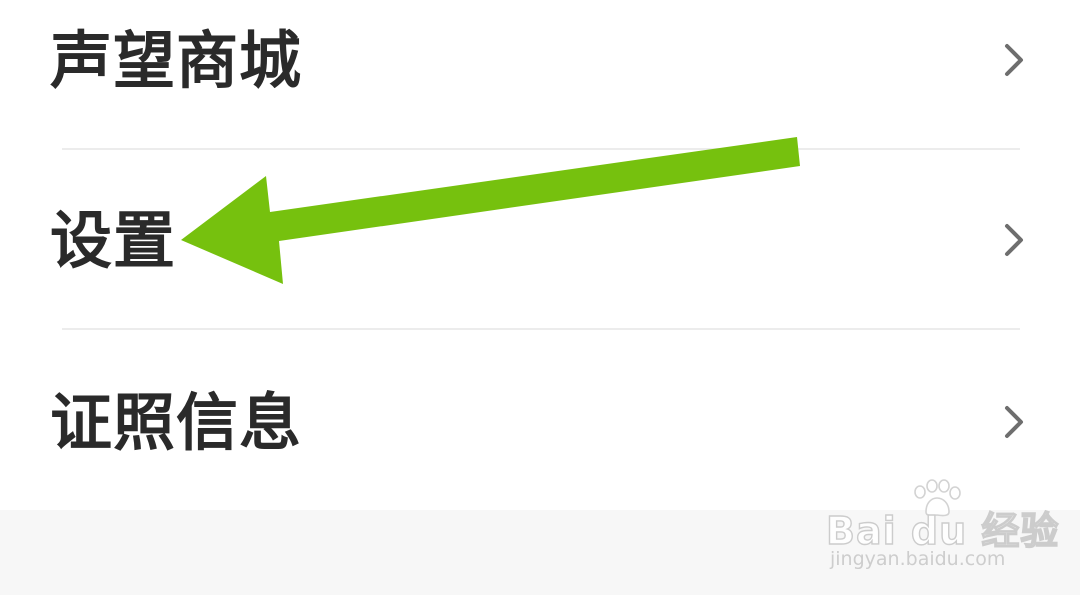 Image resolution: width=1080 pixels, height=595 pixels. I want to click on watermark-brand: Bai du 经验, so click(942, 530).